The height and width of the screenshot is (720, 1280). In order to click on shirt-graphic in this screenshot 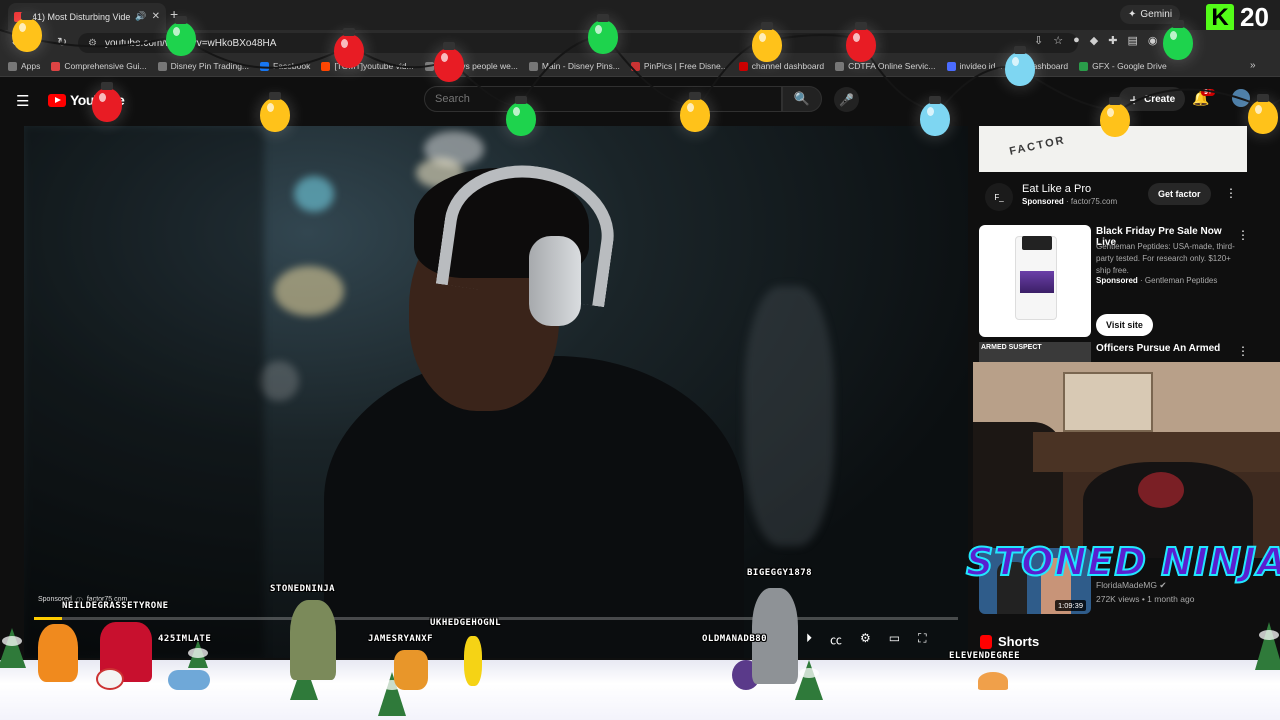, I will do `click(1161, 490)`.